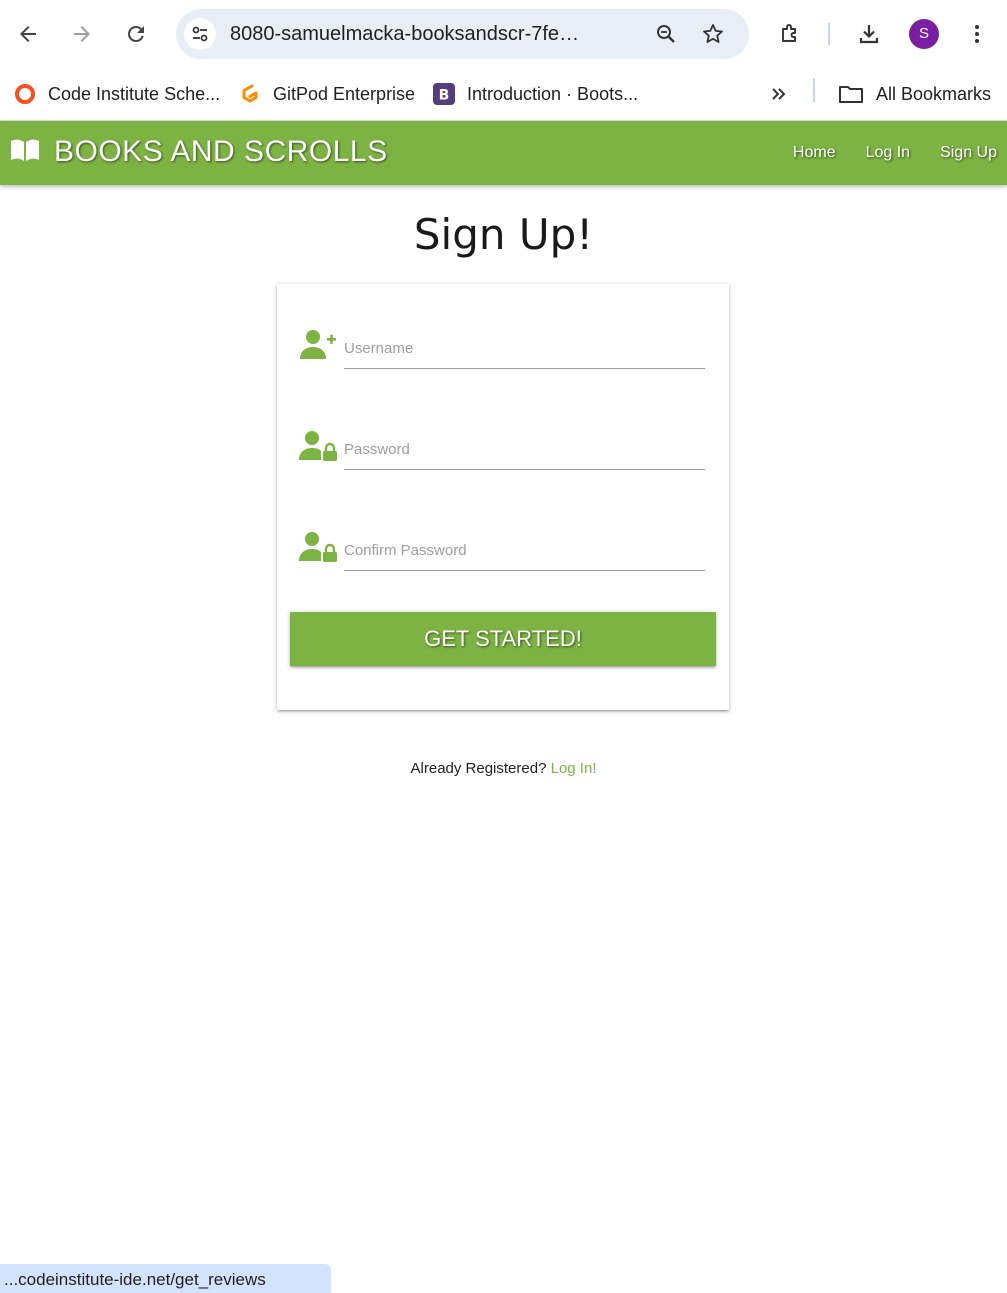  I want to click on extensions-icon, so click(790, 34).